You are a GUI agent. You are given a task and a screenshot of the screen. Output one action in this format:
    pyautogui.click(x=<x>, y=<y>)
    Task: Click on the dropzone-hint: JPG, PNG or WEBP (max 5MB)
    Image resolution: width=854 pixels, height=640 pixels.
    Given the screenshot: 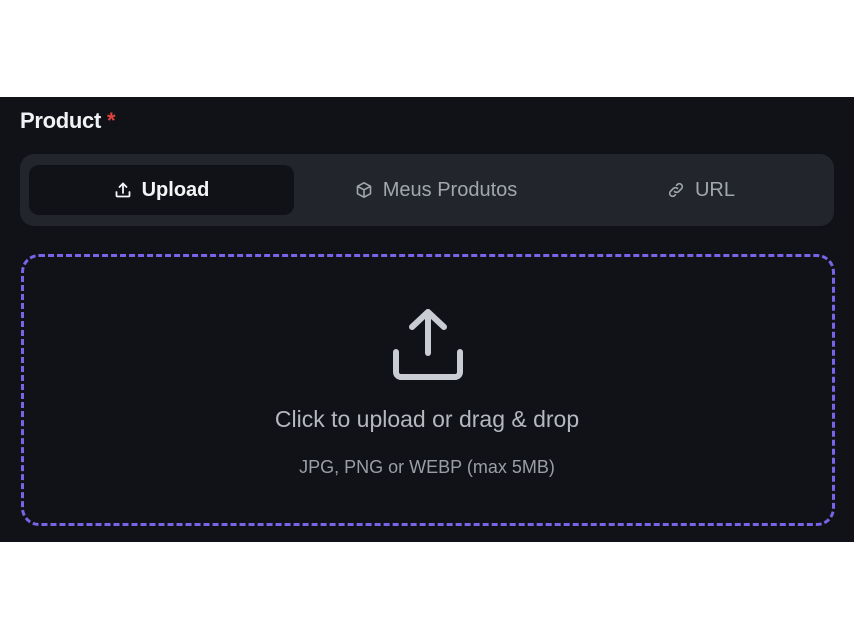 What is the action you would take?
    pyautogui.click(x=427, y=467)
    